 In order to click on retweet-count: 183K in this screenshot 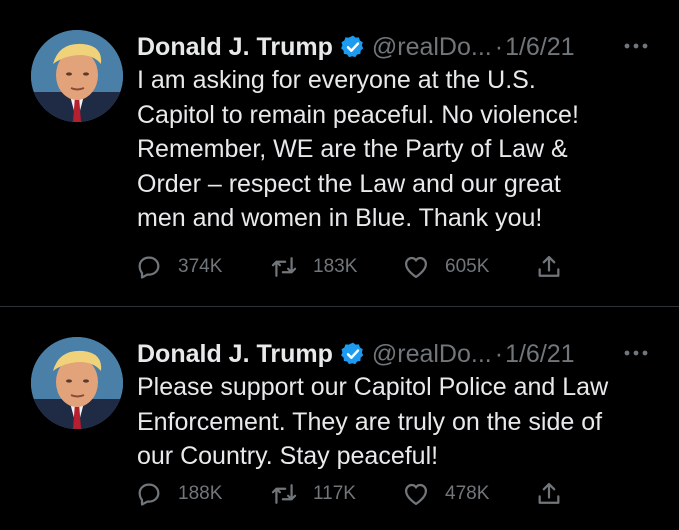, I will do `click(335, 266)`.